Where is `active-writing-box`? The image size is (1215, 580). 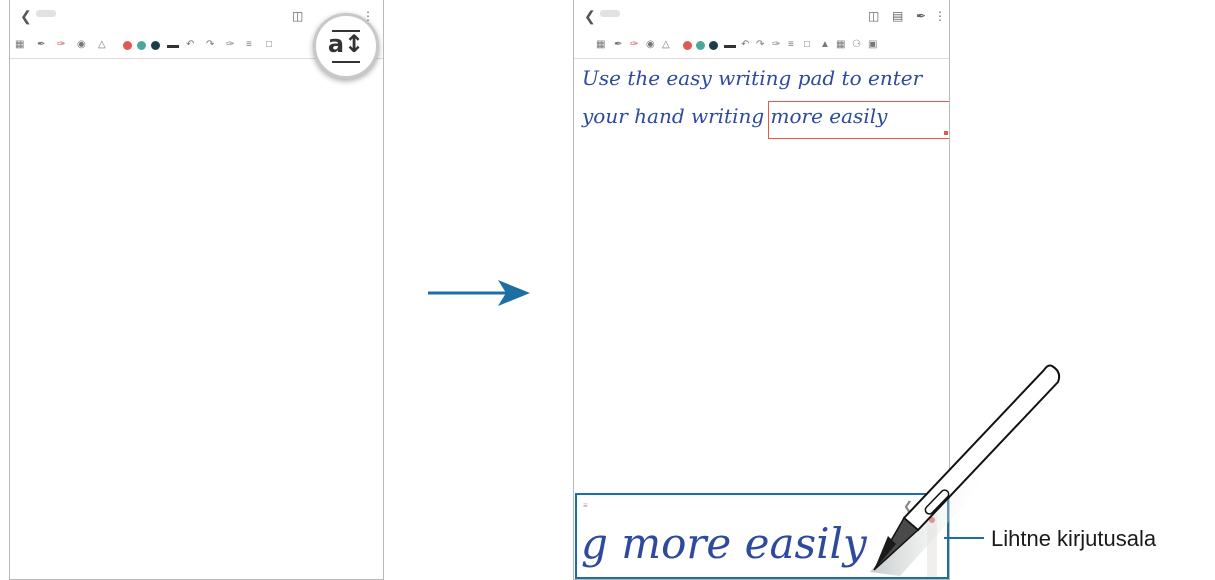 active-writing-box is located at coordinates (858, 120).